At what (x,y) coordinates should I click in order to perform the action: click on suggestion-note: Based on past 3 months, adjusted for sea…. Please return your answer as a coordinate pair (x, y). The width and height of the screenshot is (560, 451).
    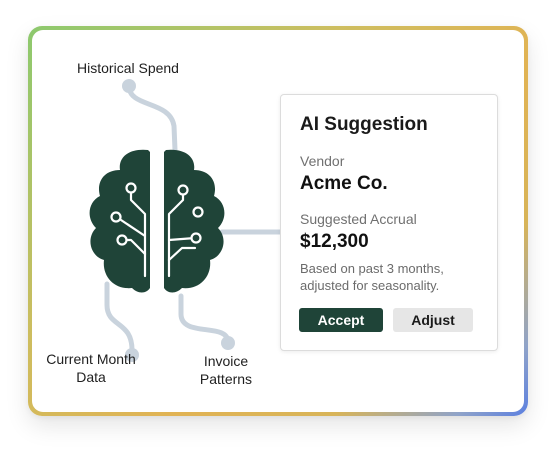
    Looking at the image, I should click on (372, 277).